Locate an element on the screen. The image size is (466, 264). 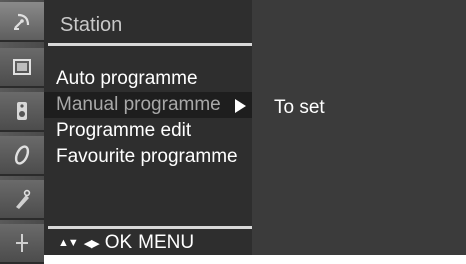
title-divider is located at coordinates (150, 44).